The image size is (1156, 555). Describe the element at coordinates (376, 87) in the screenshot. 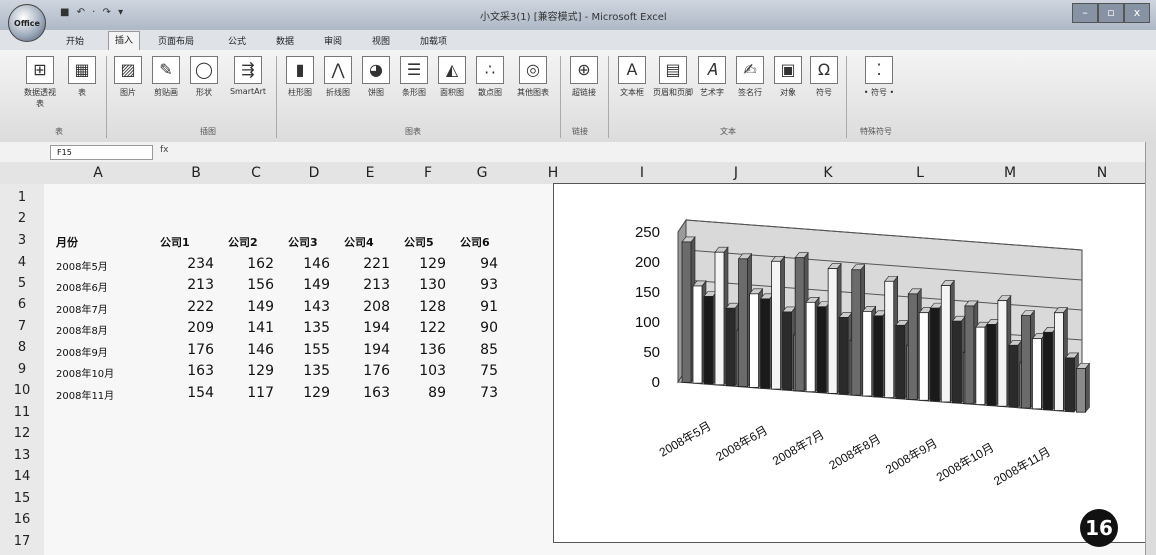

I see `pie-chart-button: ◕ 饼图` at that location.